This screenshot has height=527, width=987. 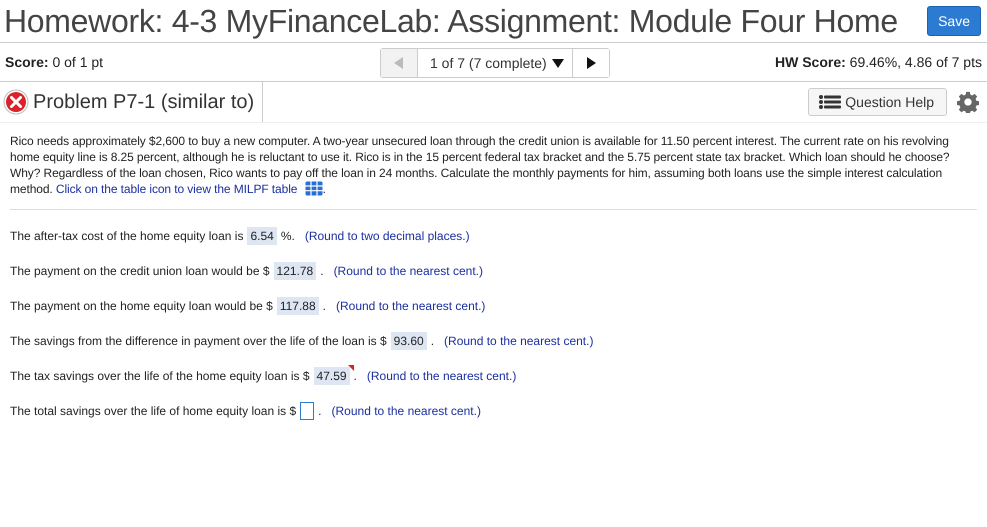 What do you see at coordinates (954, 21) in the screenshot?
I see `save-button: Save` at bounding box center [954, 21].